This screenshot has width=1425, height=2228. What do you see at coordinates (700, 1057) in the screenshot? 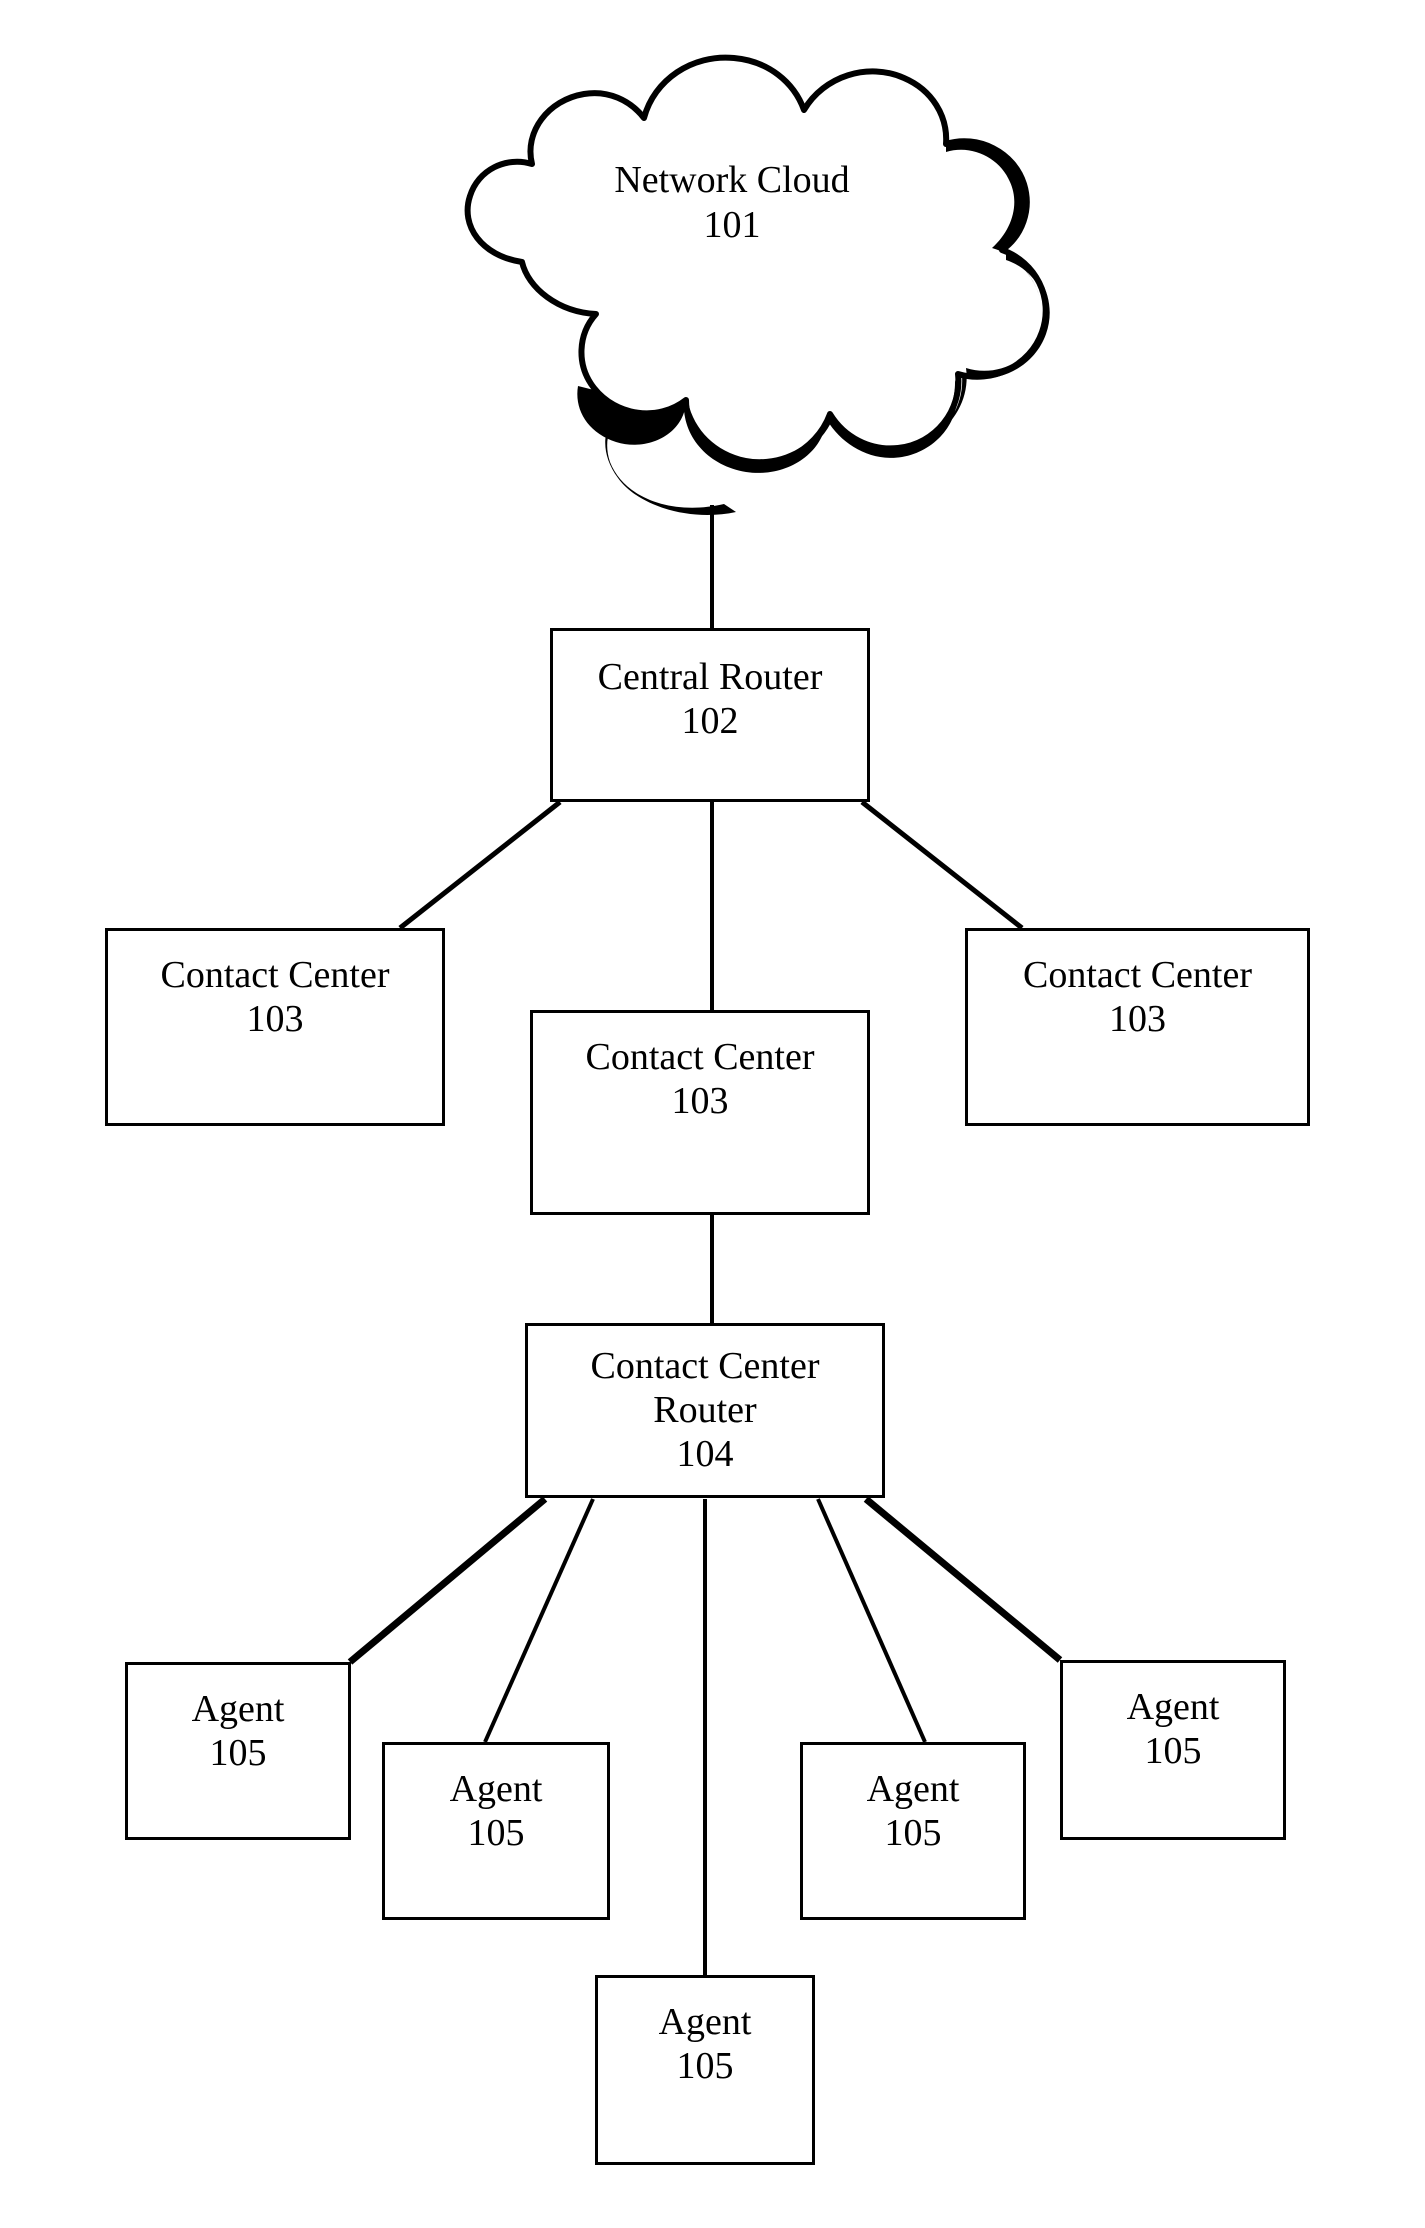
I see `contact-center-center-label: Contact Center` at bounding box center [700, 1057].